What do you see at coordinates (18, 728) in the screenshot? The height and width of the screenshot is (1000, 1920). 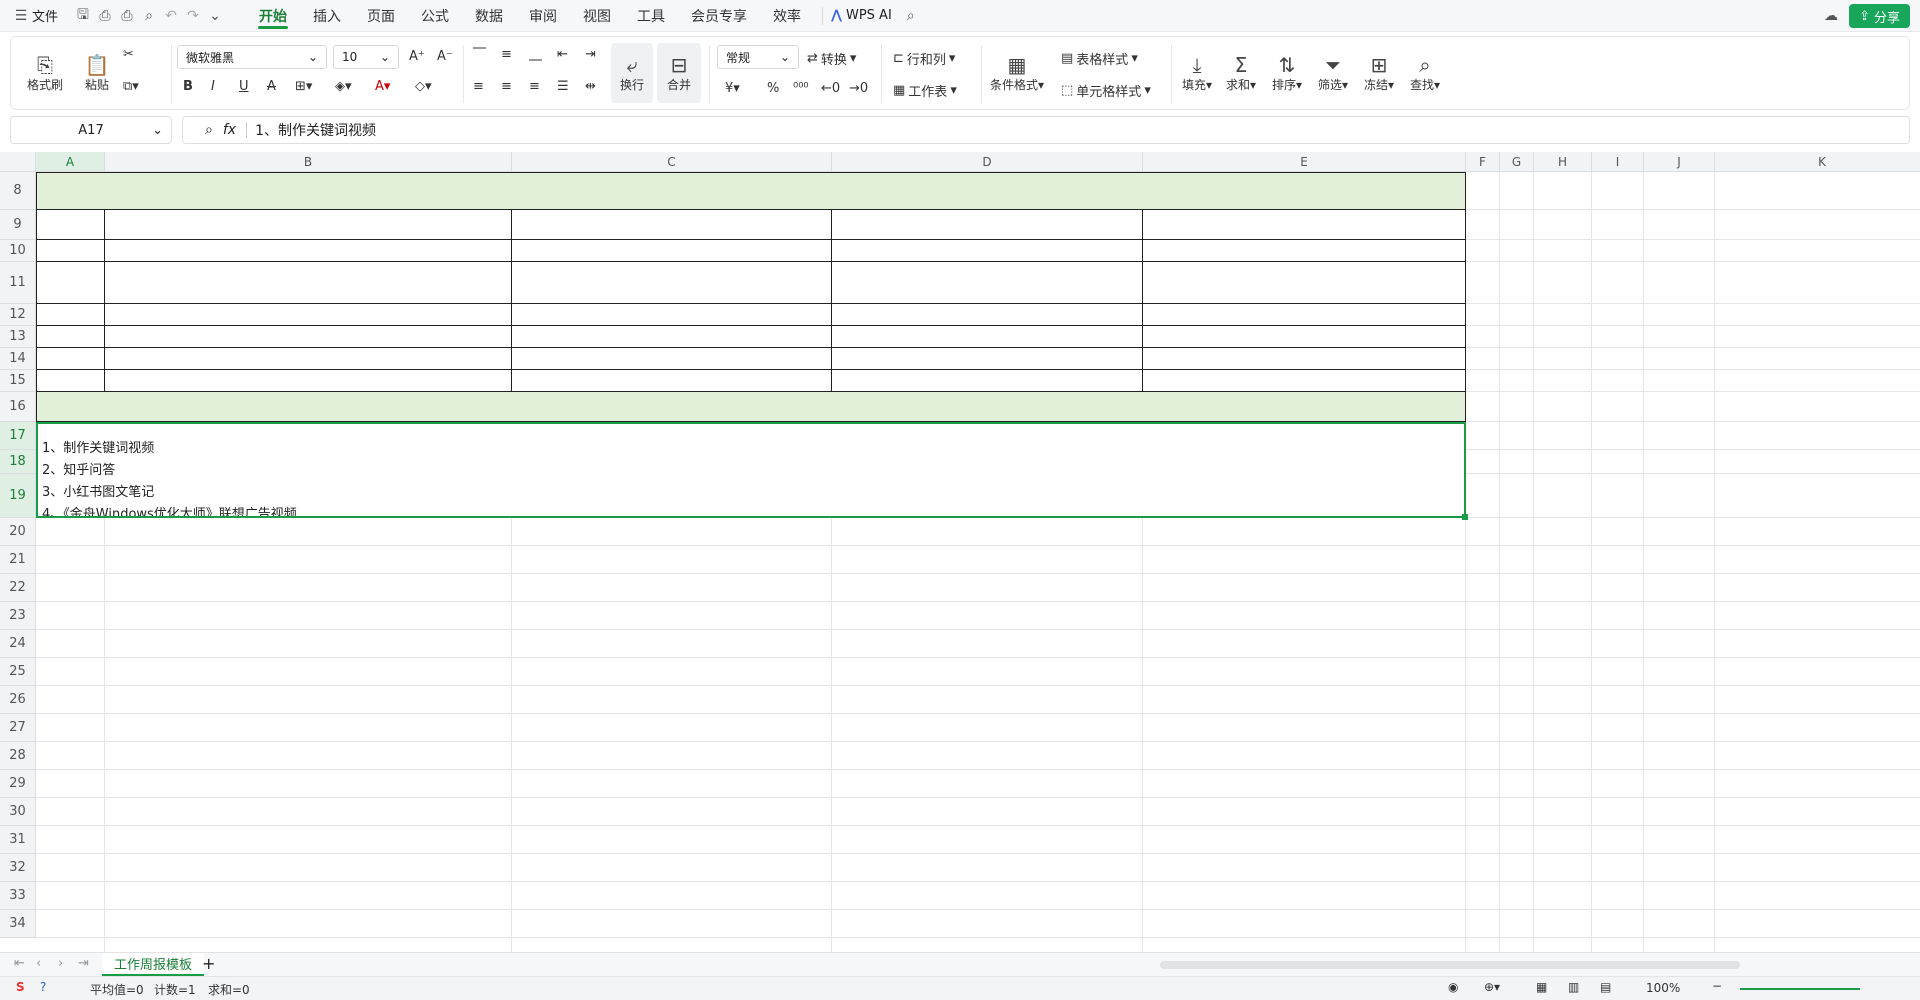 I see `row-header-27: 27` at bounding box center [18, 728].